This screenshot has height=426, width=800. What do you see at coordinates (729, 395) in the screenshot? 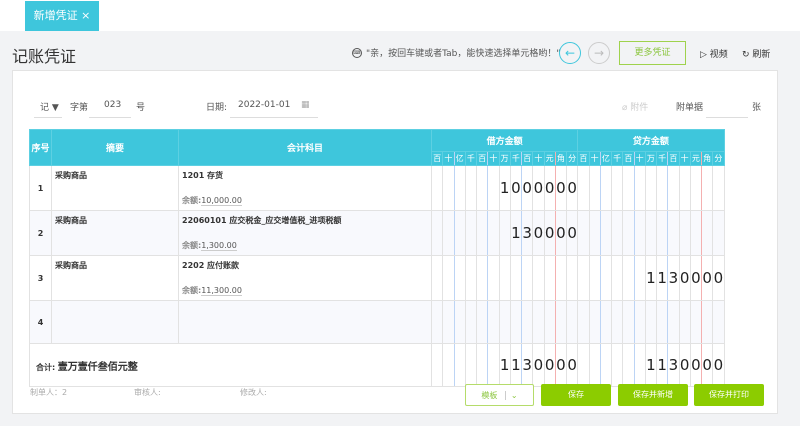
I see `save-print-button: 保存并打印` at bounding box center [729, 395].